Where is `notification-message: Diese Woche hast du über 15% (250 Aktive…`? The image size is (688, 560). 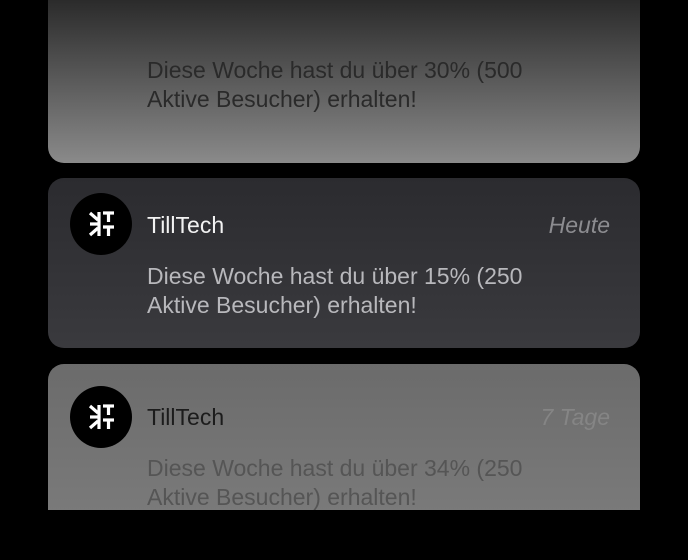 notification-message: Diese Woche hast du über 15% (250 Aktive… is located at coordinates (335, 290).